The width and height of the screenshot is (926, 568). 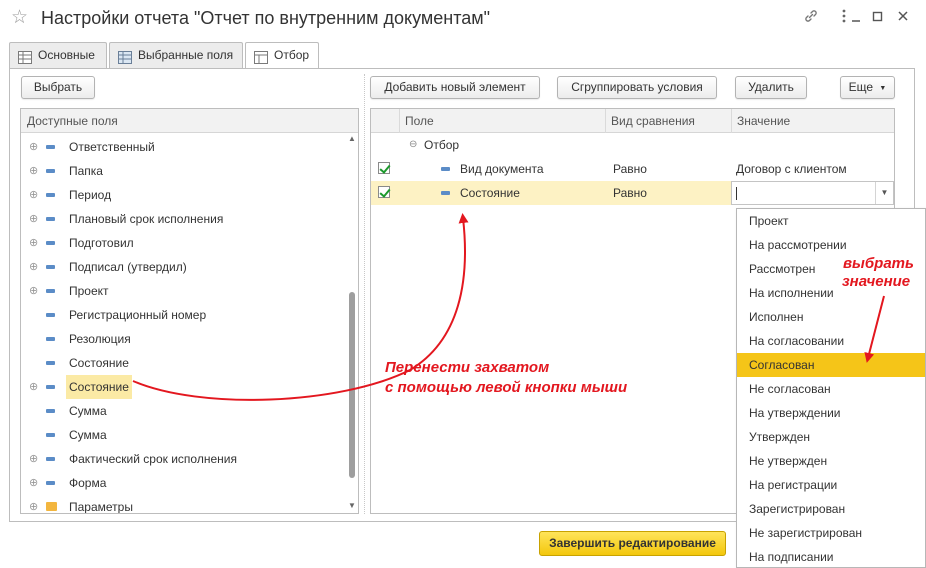 I want to click on finish-editing-button: Завершить редактирование, so click(x=632, y=543).